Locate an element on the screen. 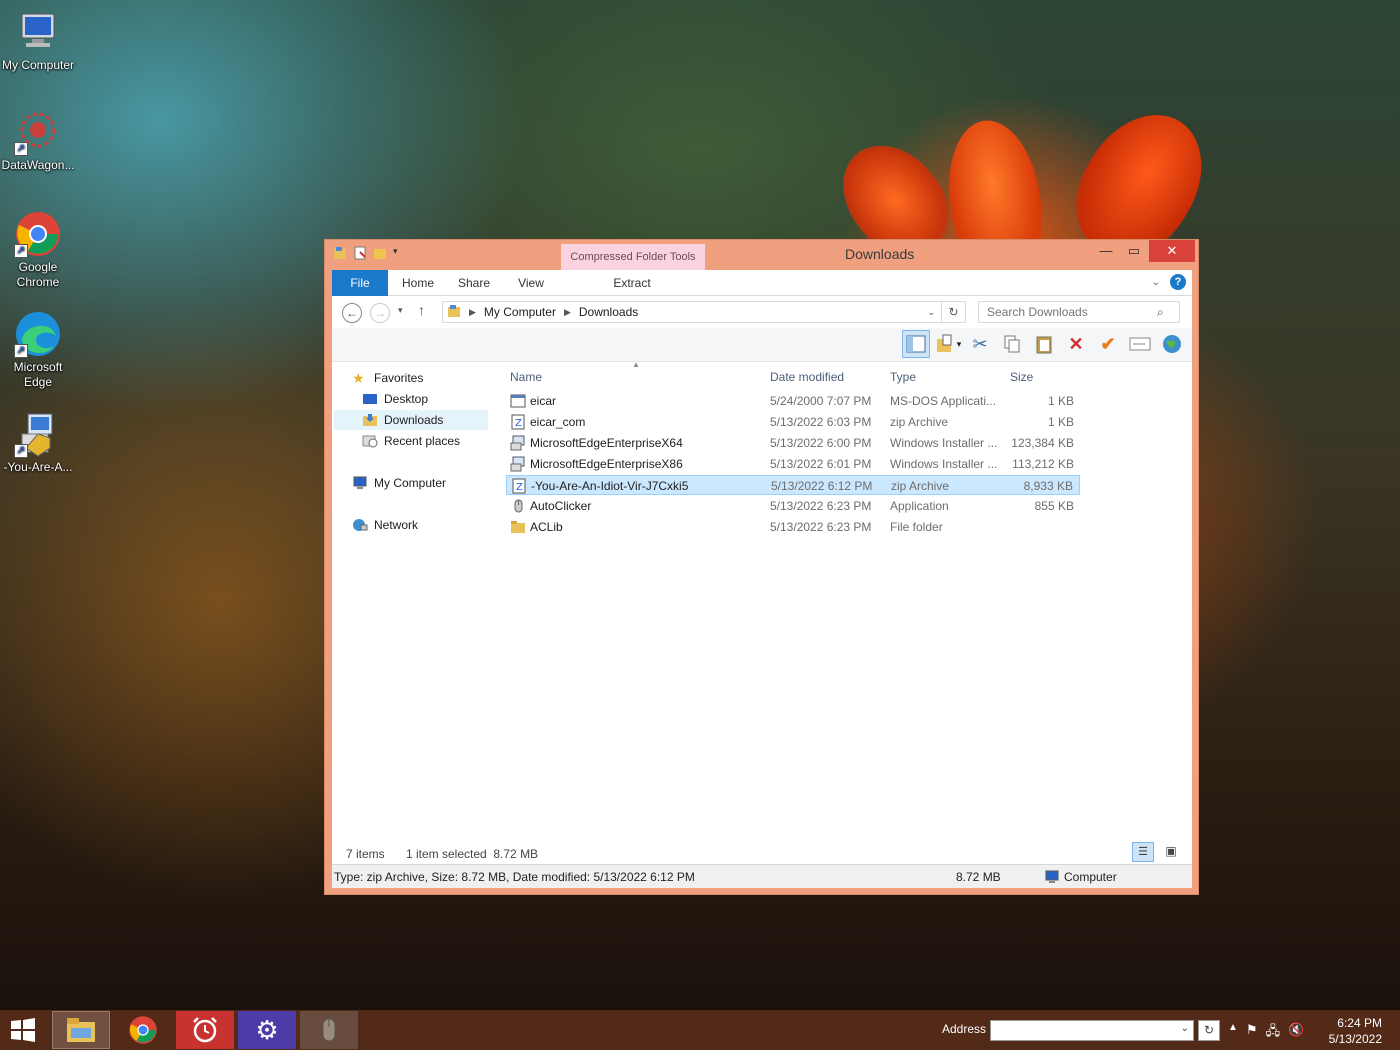 This screenshot has width=1400, height=1050. expand-ribbon-icon: ⌄ is located at coordinates (1156, 282).